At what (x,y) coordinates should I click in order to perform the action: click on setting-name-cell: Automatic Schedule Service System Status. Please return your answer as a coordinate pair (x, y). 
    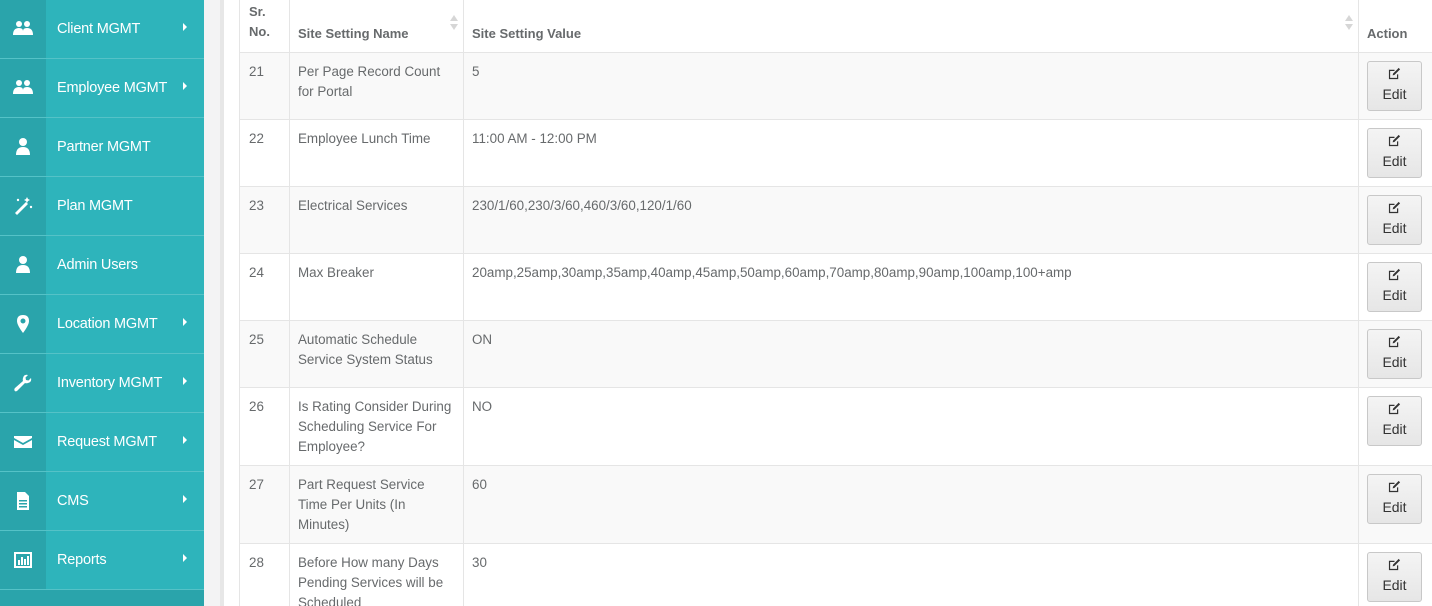
    Looking at the image, I should click on (376, 354).